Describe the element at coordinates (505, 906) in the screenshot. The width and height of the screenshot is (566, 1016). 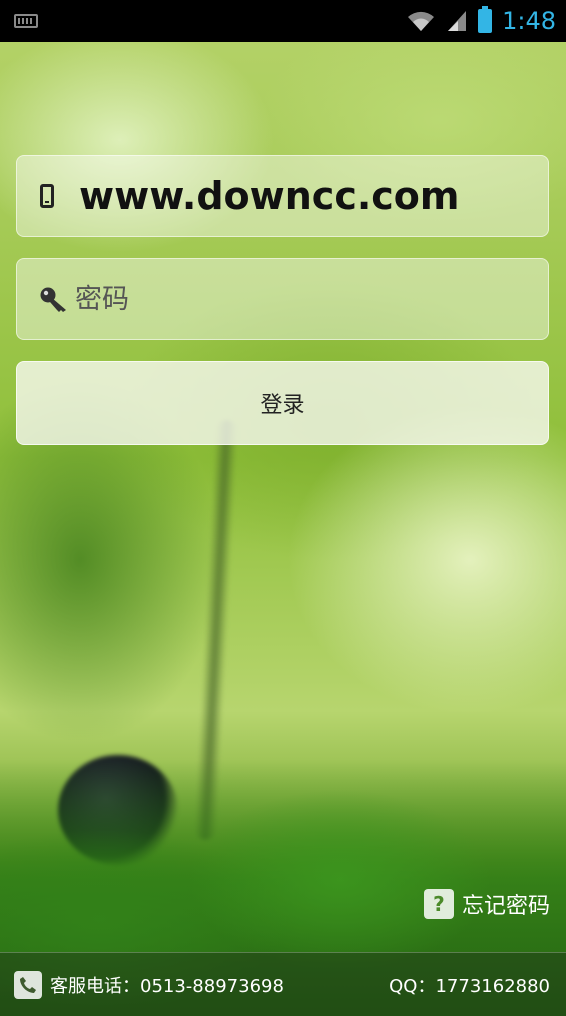
I see `forgot-password-label: 忘记密码` at that location.